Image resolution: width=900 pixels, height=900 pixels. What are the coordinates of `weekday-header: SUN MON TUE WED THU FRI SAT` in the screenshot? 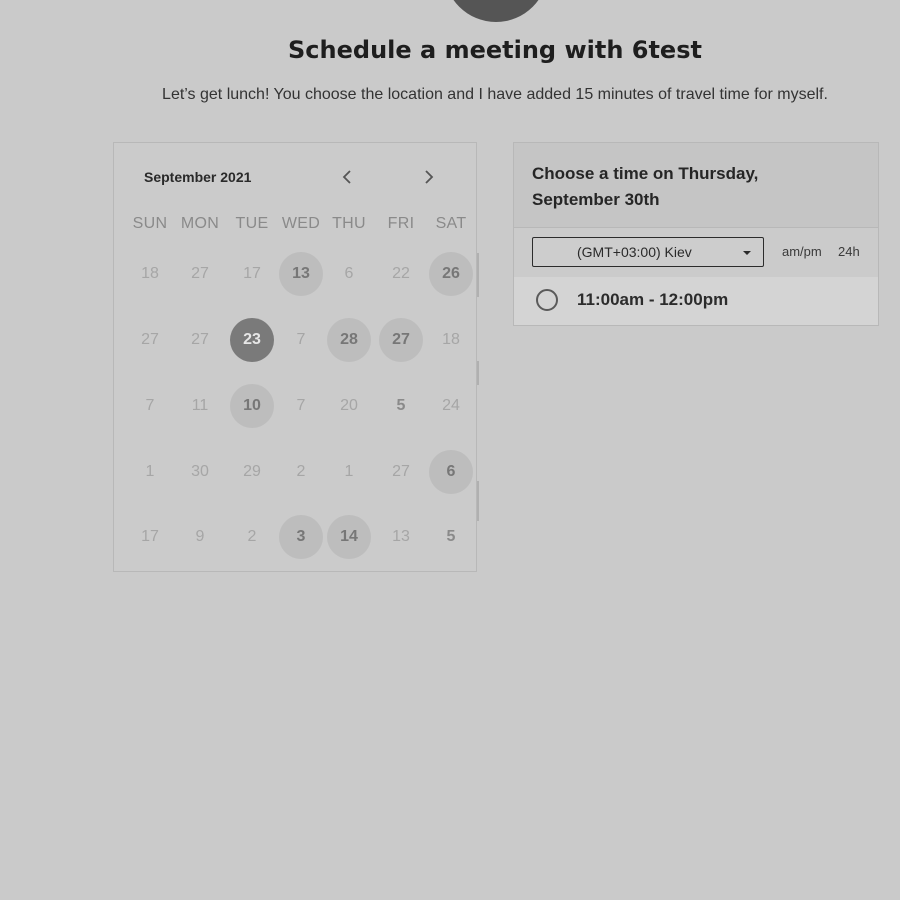 It's located at (296, 225).